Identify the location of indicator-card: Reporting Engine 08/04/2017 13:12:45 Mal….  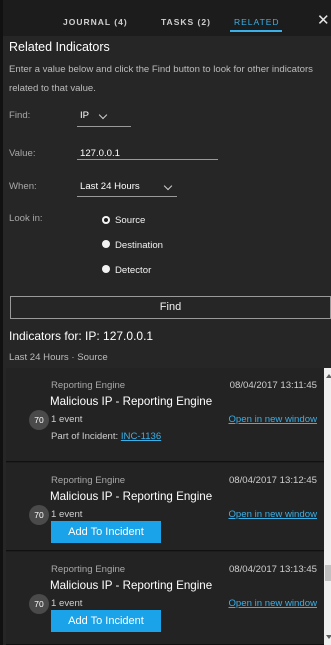
(165, 507).